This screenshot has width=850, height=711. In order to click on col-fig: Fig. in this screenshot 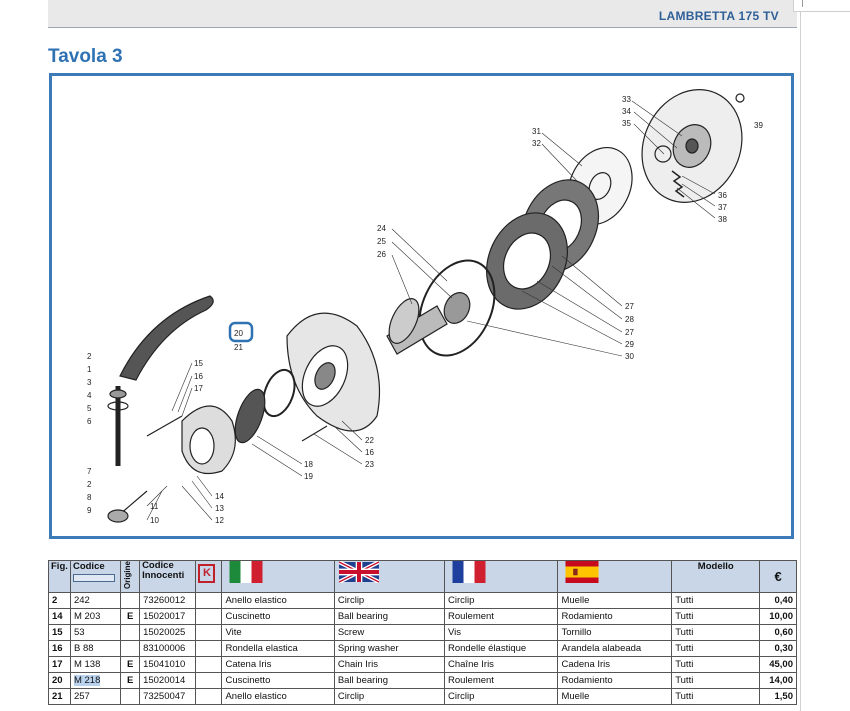, I will do `click(59, 576)`.